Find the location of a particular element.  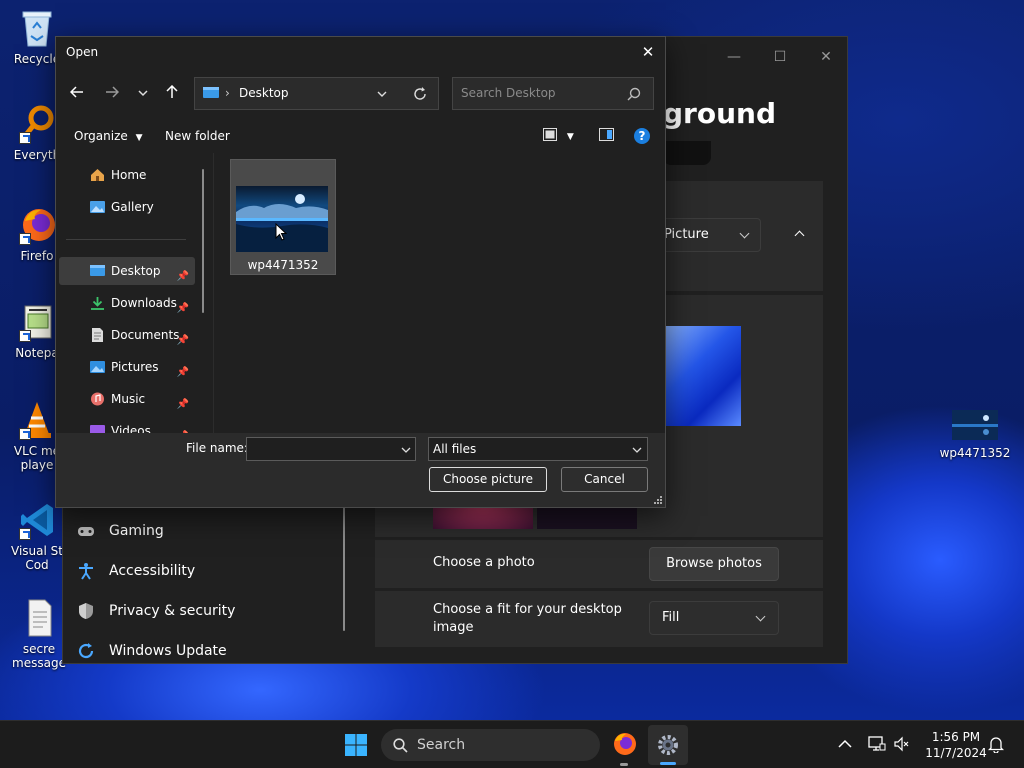

background-type-select: Picture is located at coordinates (706, 235).